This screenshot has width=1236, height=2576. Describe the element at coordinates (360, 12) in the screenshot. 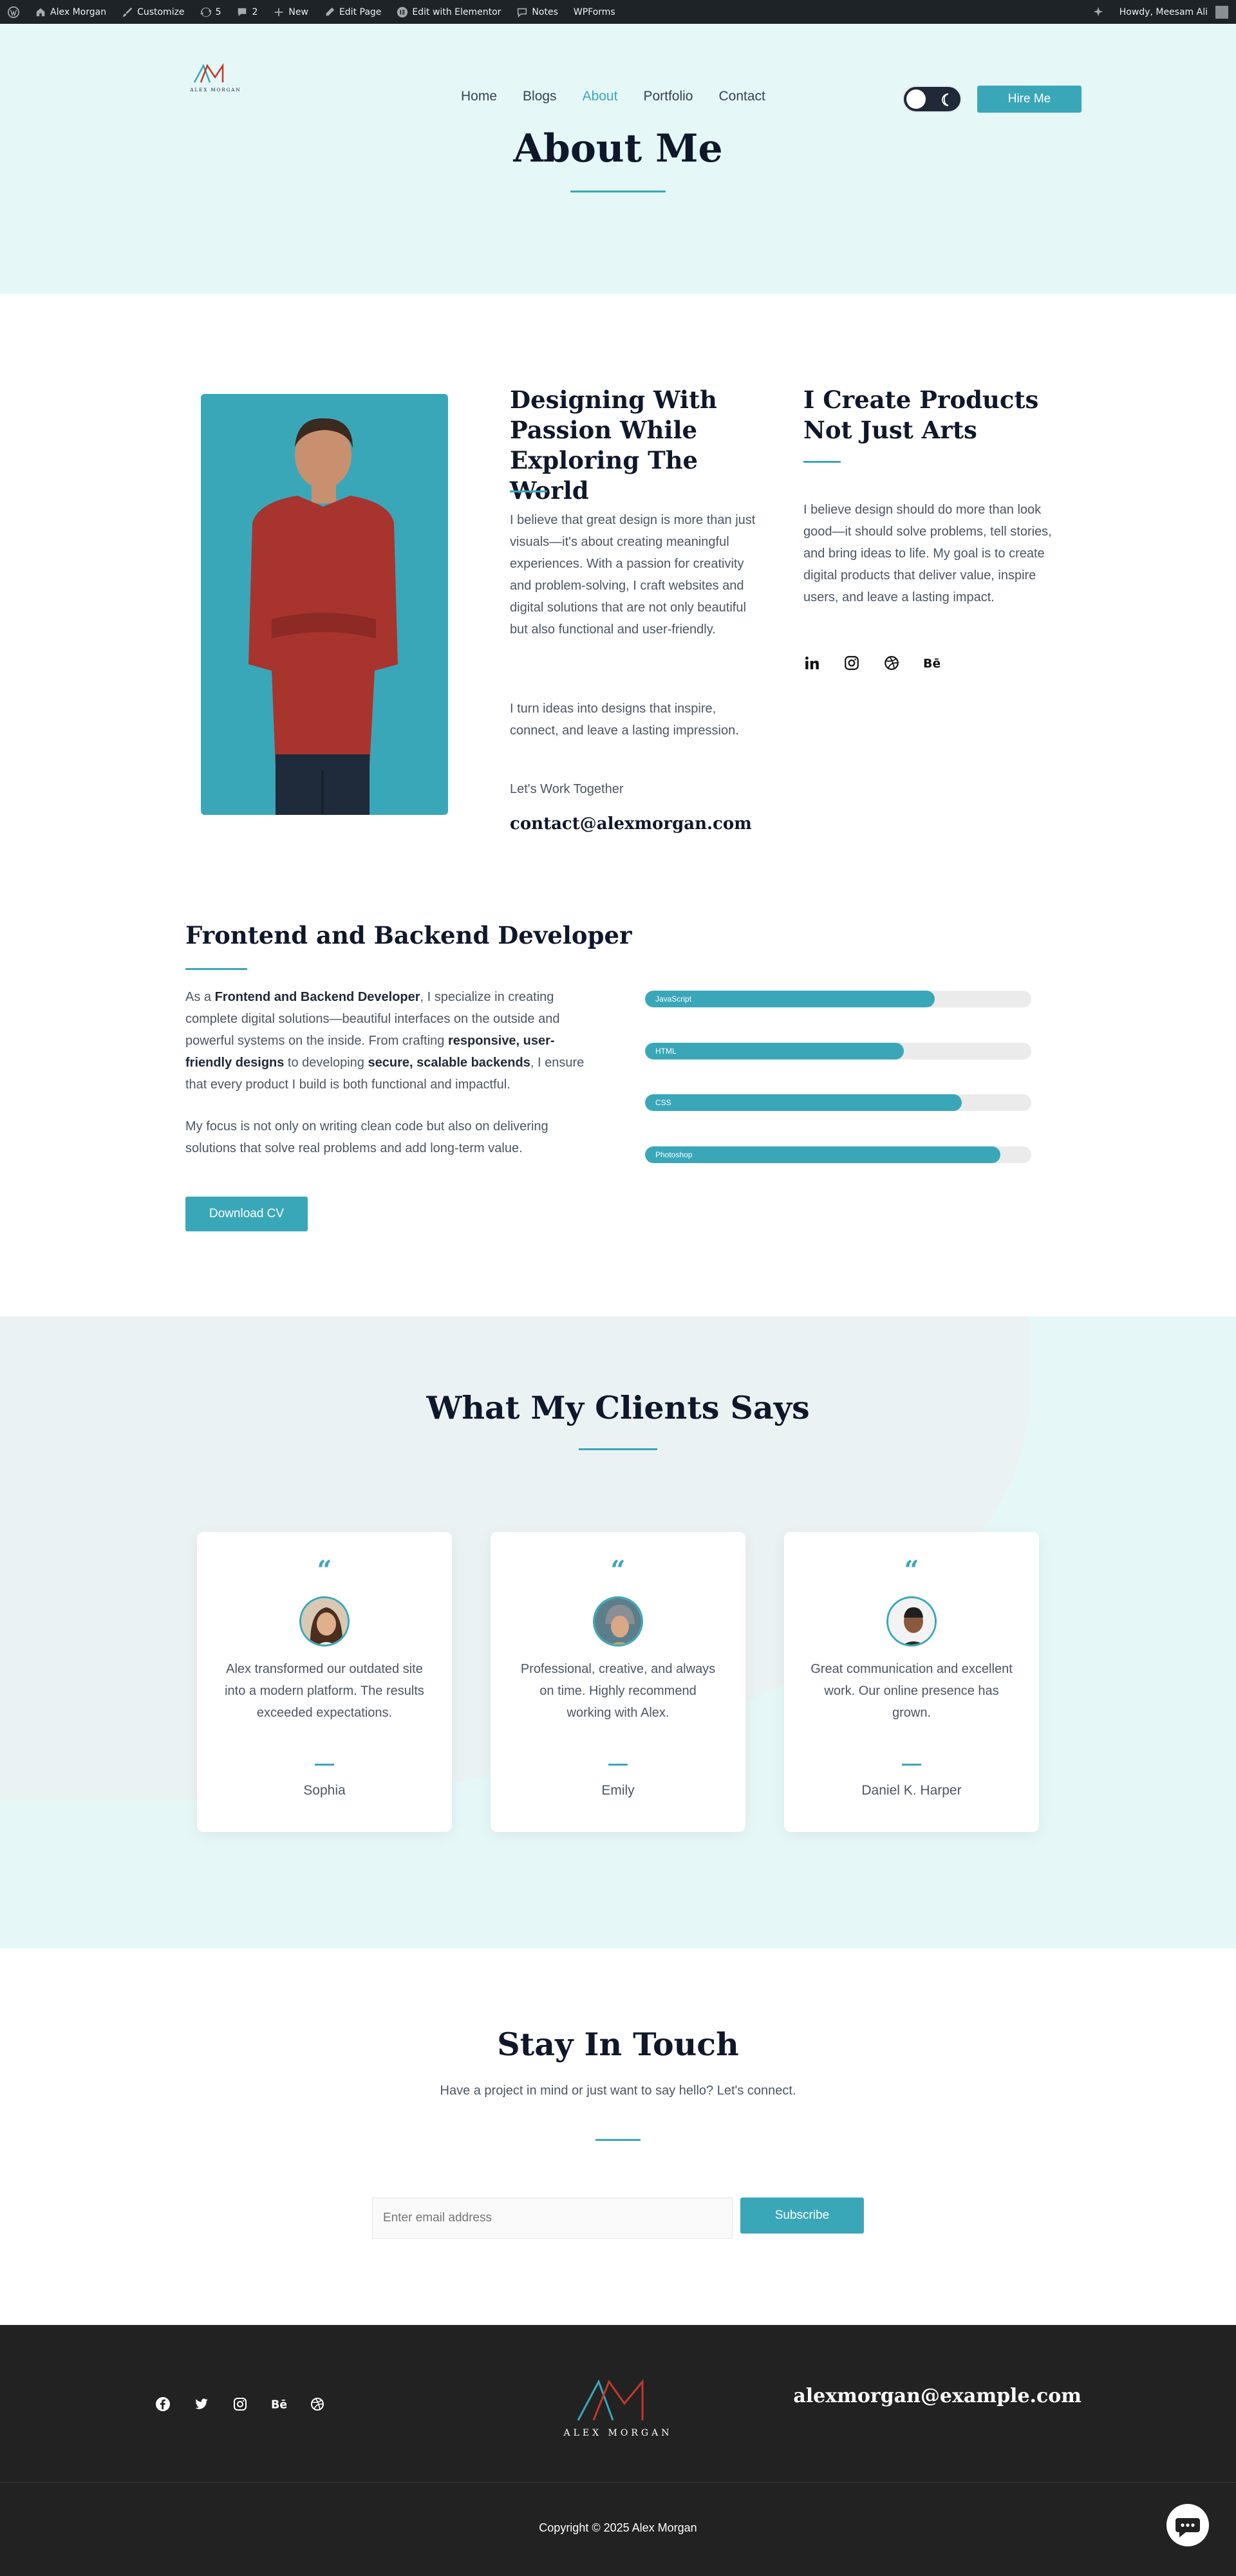

I see `edit-page-label: Edit Page` at that location.